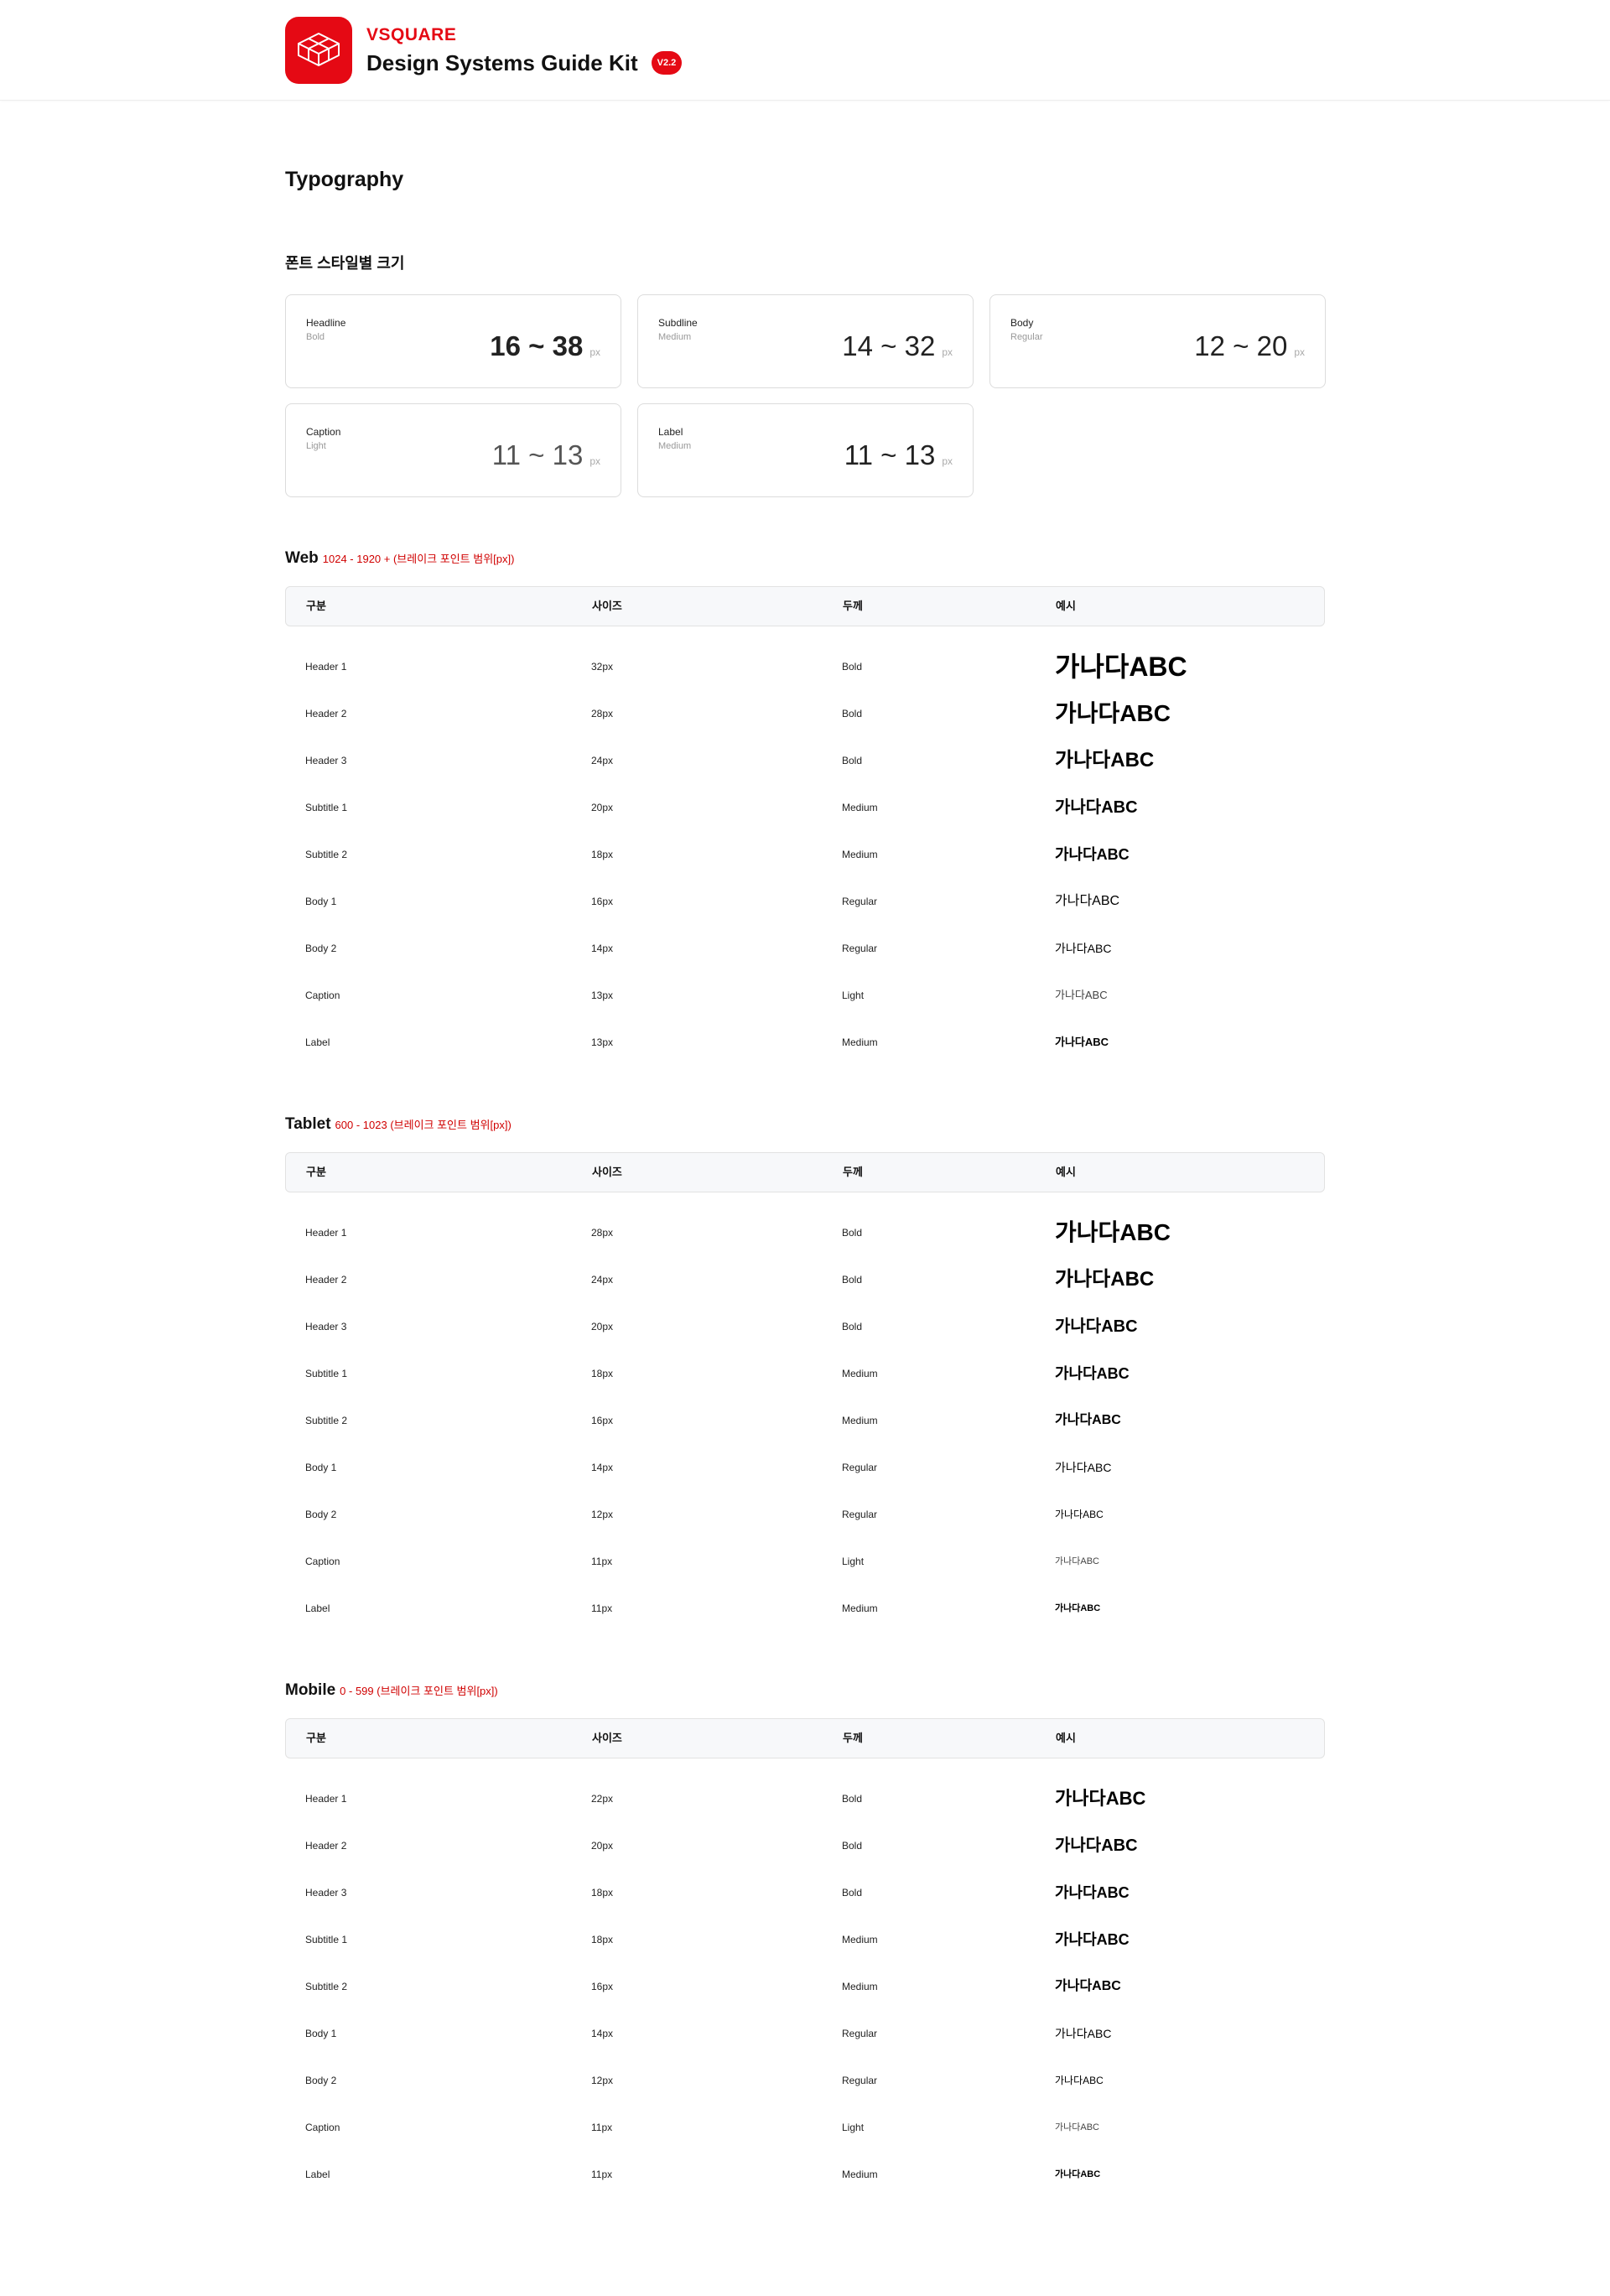 The width and height of the screenshot is (1610, 2296). Describe the element at coordinates (805, 450) in the screenshot. I see `font-style-card: Label Medium 11 ~ 13 px` at that location.